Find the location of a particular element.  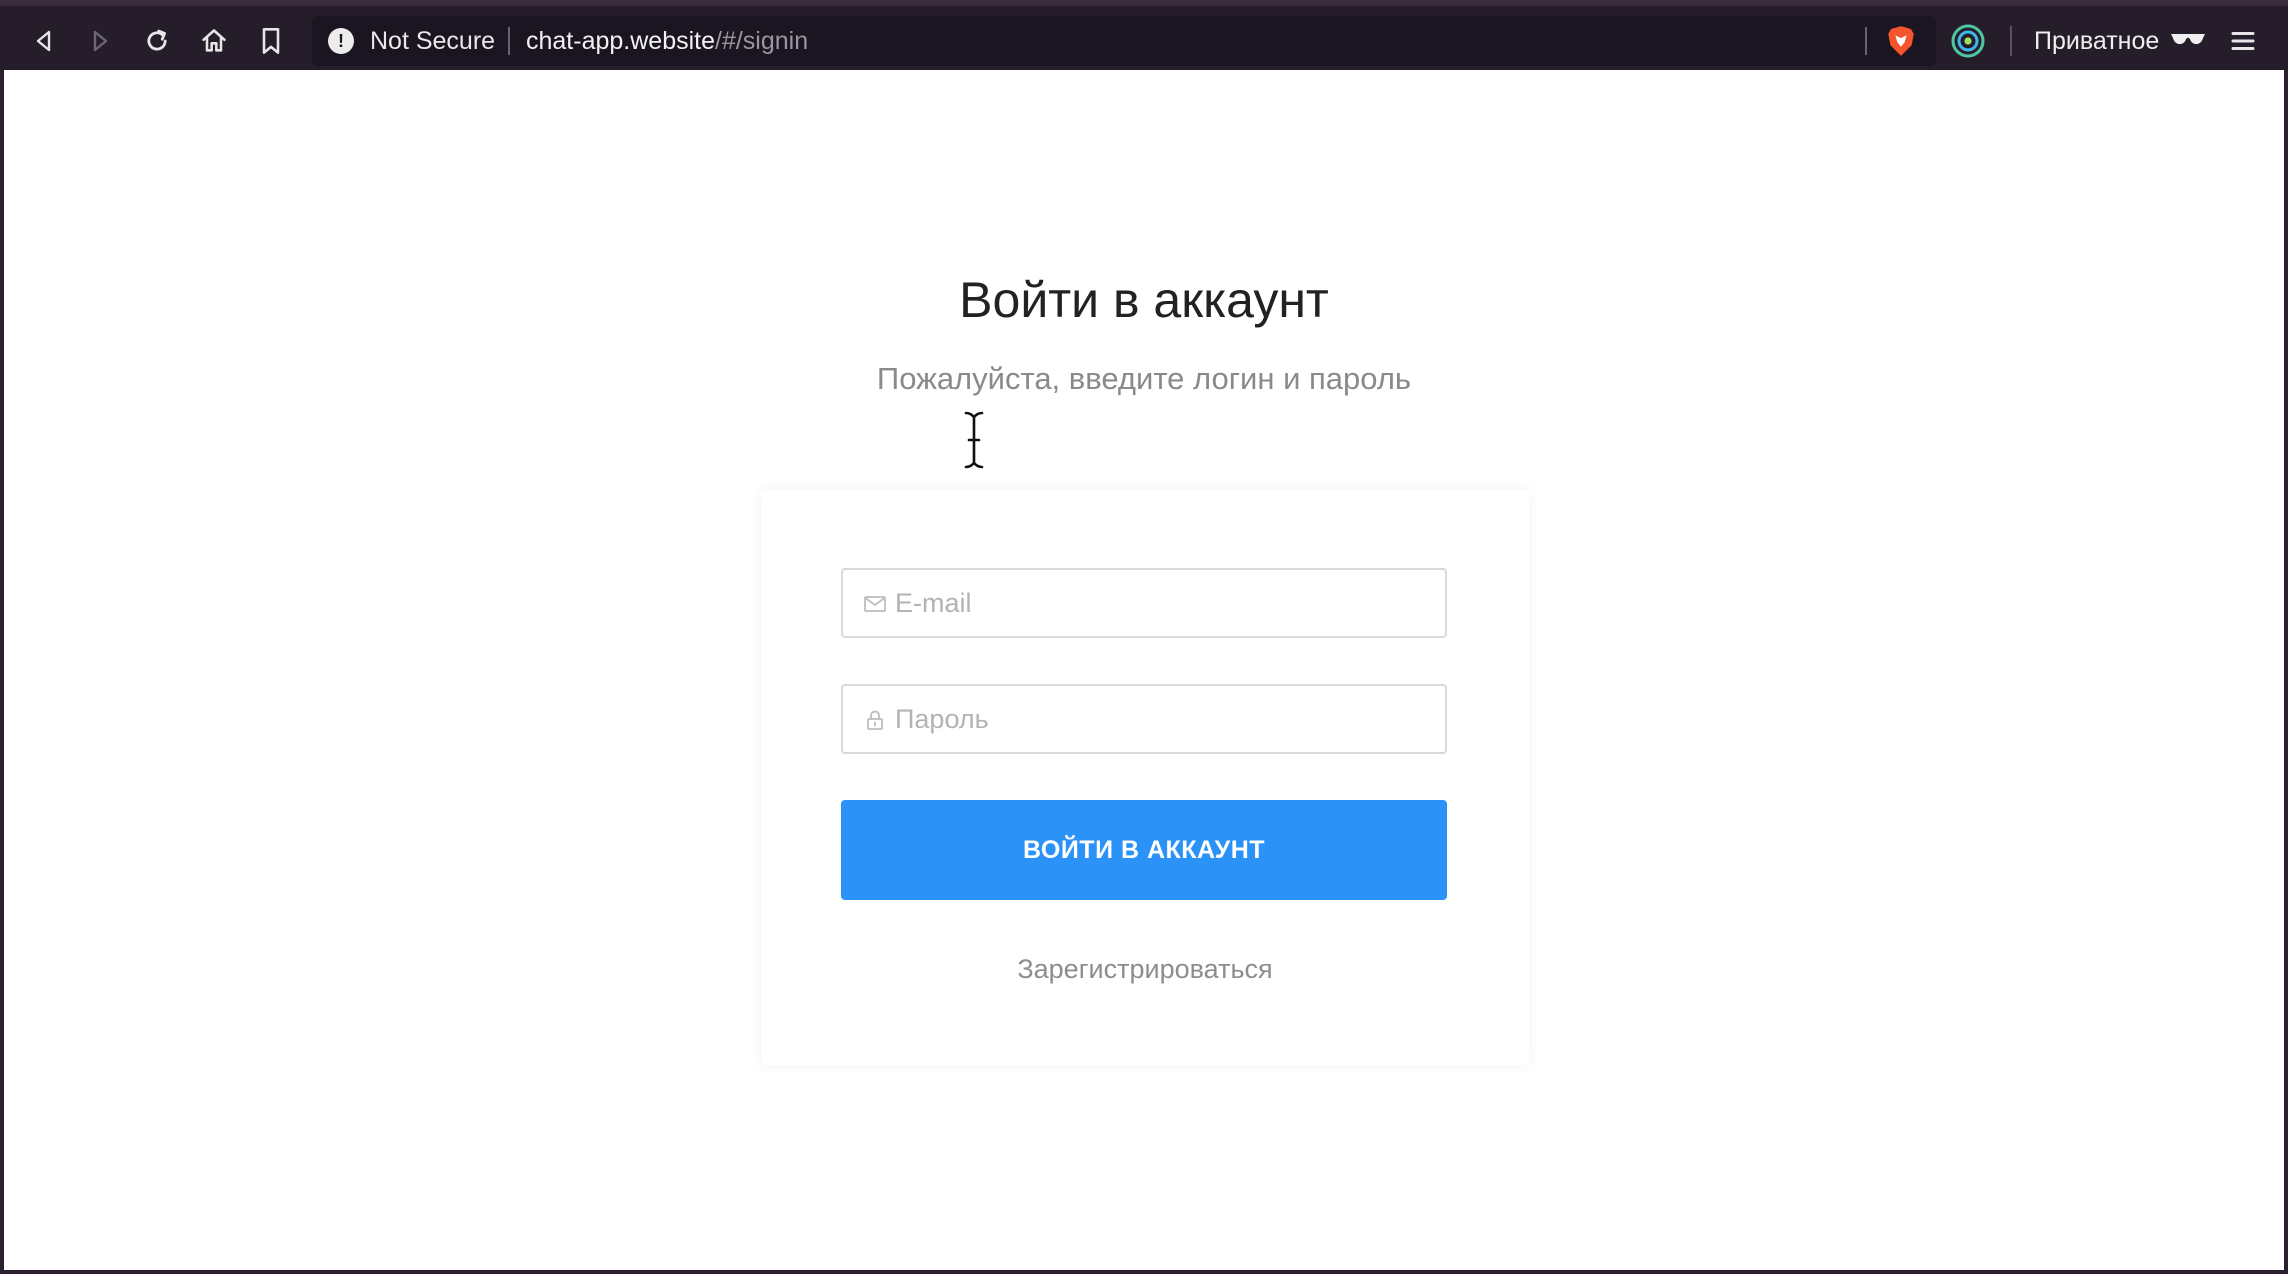

bookmark-button is located at coordinates (271, 41).